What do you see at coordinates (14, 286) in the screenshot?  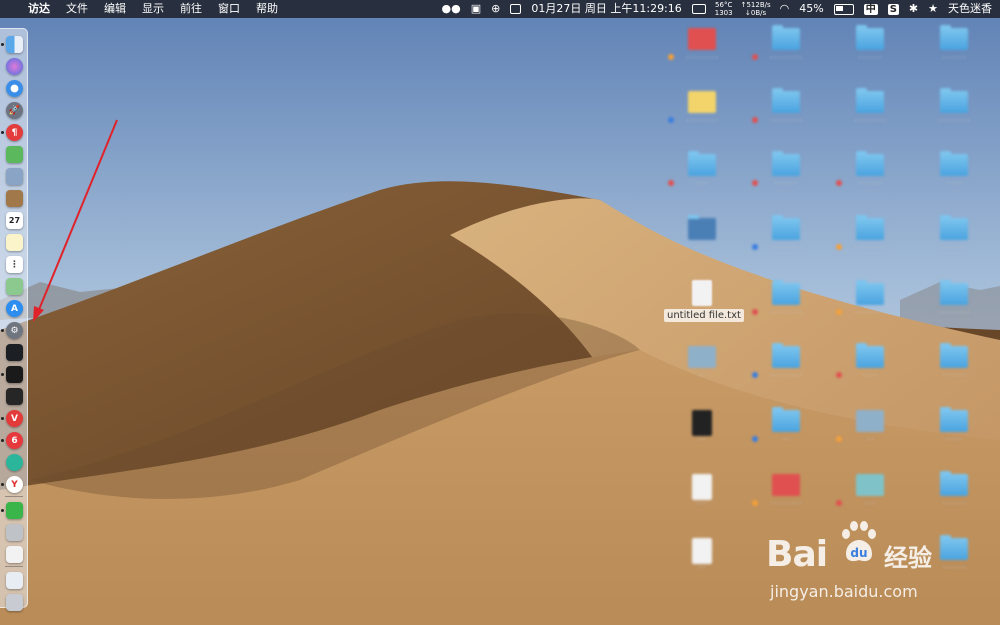 I see `maps-icon` at bounding box center [14, 286].